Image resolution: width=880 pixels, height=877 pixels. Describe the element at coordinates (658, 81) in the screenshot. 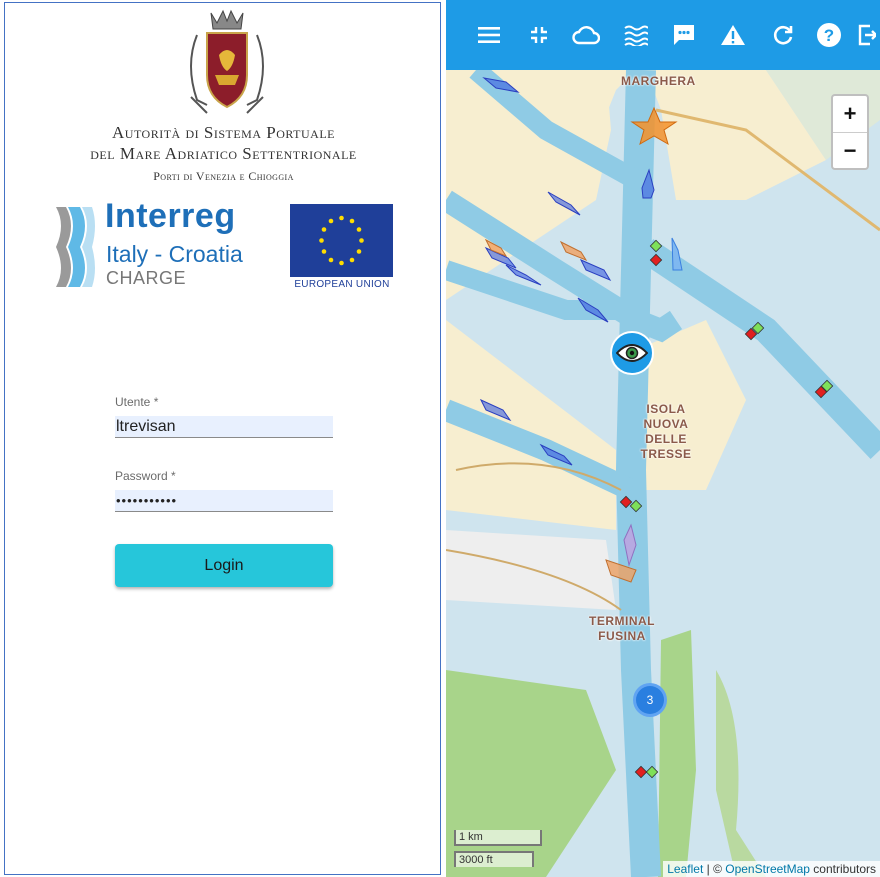

I see `place-label-marghera: MARGHERA` at that location.